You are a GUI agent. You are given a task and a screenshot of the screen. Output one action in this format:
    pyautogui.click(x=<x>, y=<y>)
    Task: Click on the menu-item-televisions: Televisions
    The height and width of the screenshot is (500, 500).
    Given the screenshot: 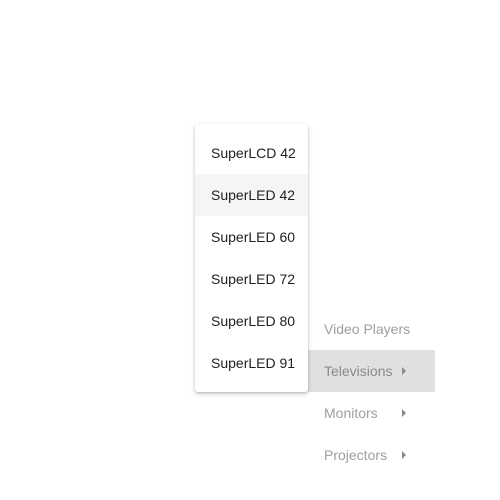 What is the action you would take?
    pyautogui.click(x=371, y=371)
    